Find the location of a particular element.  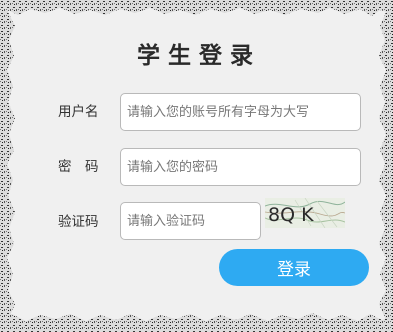

captcha-label: 验证码 is located at coordinates (78, 222).